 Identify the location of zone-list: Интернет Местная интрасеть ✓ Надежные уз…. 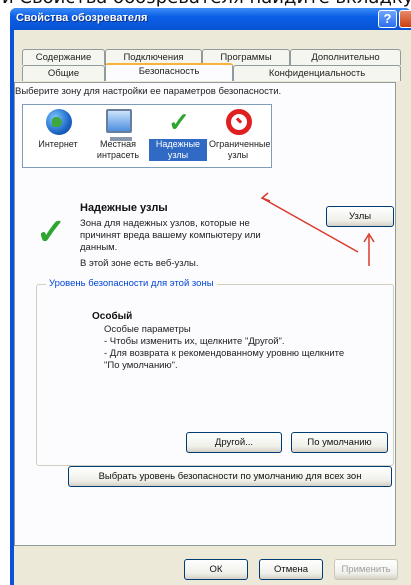
(147, 136).